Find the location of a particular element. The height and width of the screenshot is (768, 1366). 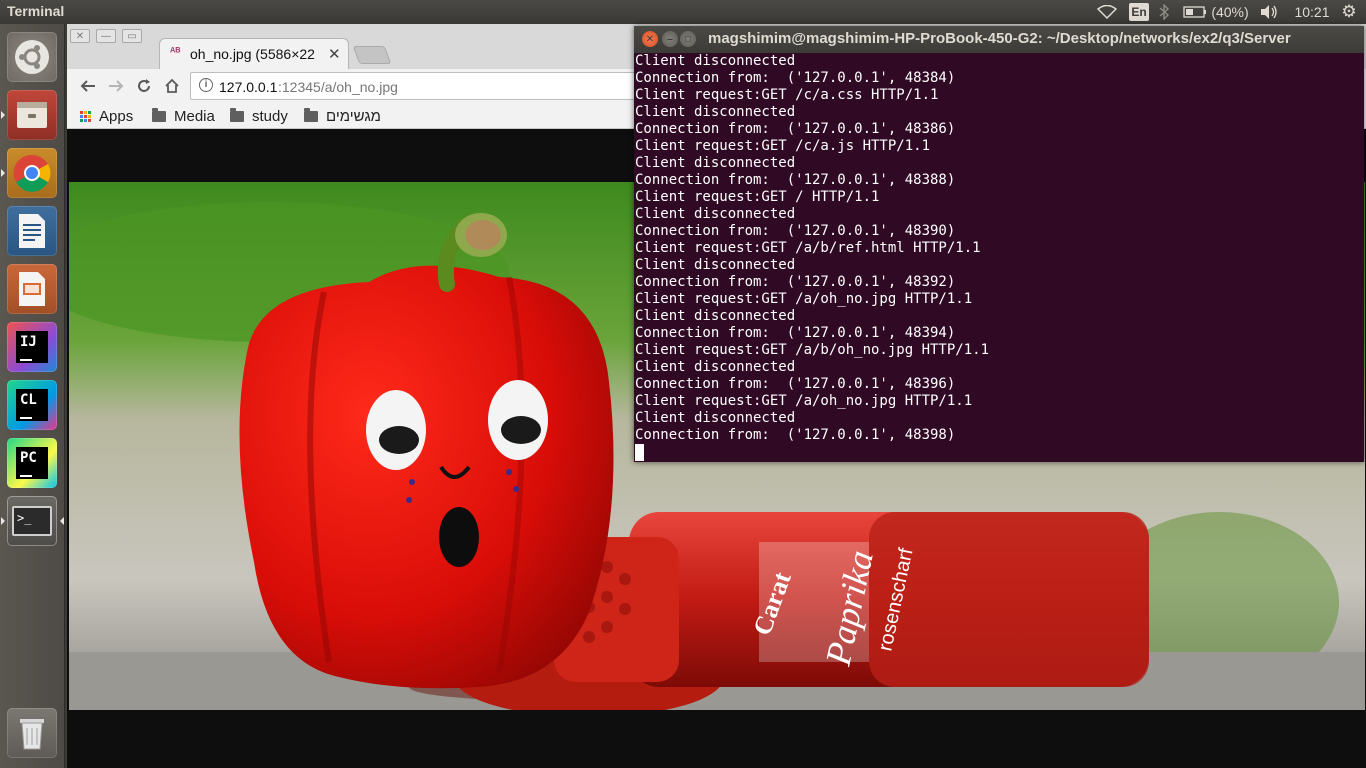

terminal-line: Connection from: ('127.0.0.1', 48394) is located at coordinates (795, 333).